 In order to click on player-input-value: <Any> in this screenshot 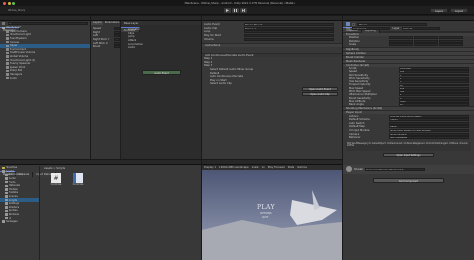, I will do `click(429, 120)`.